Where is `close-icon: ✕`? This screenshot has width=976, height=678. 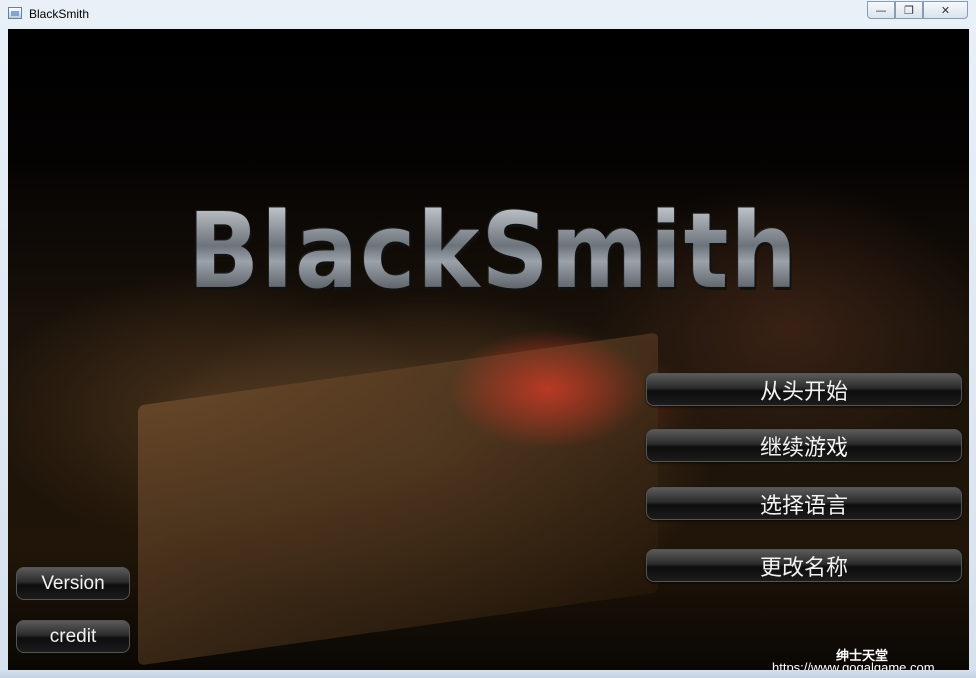 close-icon: ✕ is located at coordinates (945, 10).